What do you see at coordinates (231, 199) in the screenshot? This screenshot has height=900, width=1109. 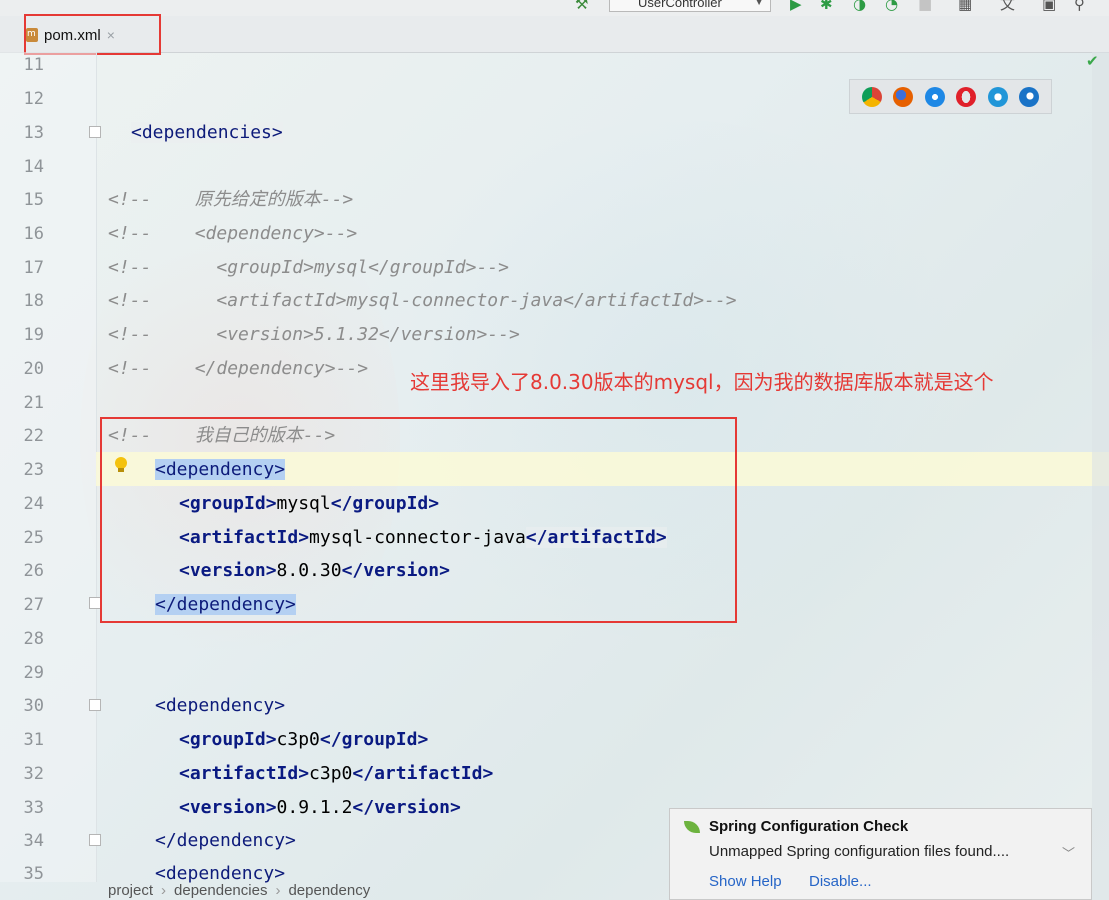 I see `code-comment: <!-- 原先给定的版本-->` at bounding box center [231, 199].